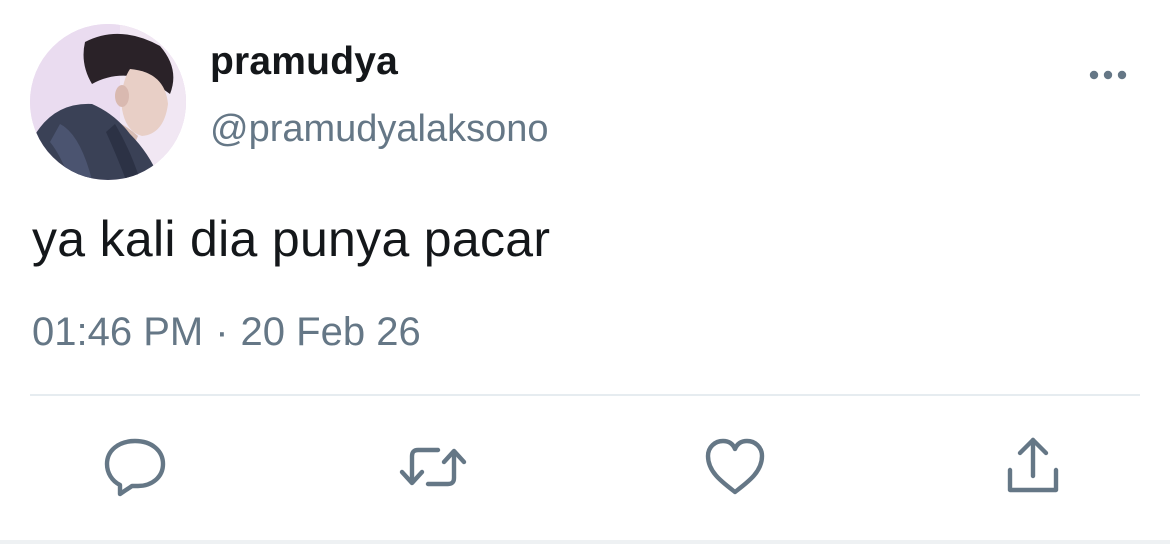 This screenshot has width=1170, height=558. Describe the element at coordinates (585, 395) in the screenshot. I see `divider` at that location.